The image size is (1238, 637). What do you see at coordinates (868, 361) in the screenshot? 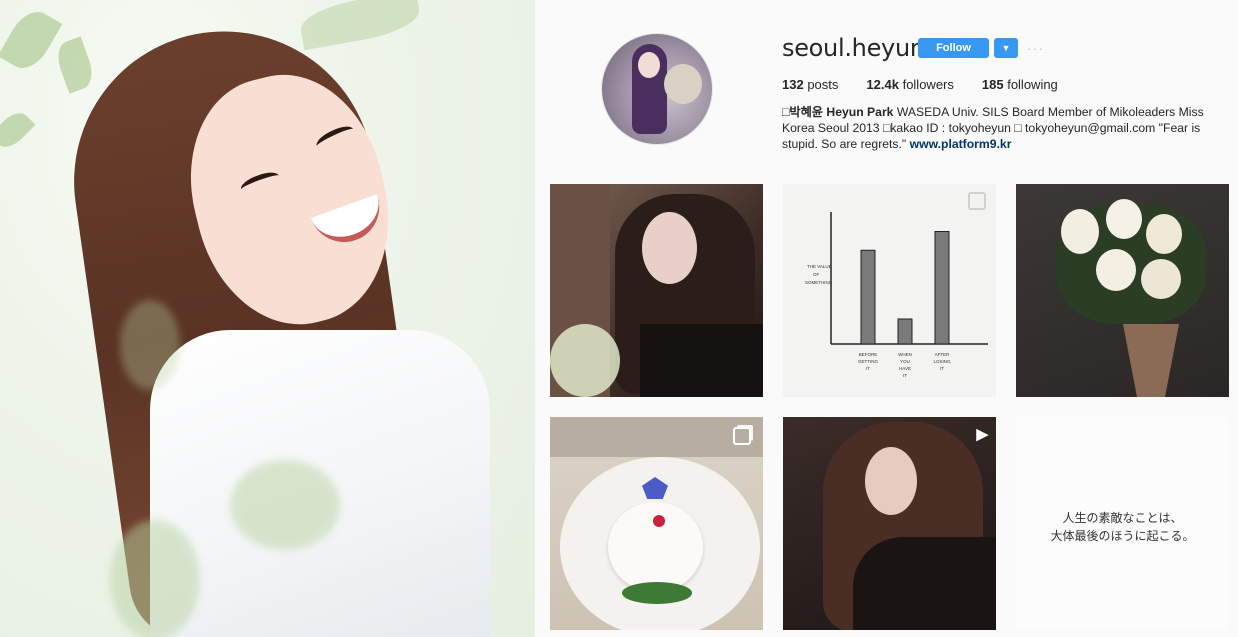
I see `x-tick-label-1: GETTING` at bounding box center [868, 361].